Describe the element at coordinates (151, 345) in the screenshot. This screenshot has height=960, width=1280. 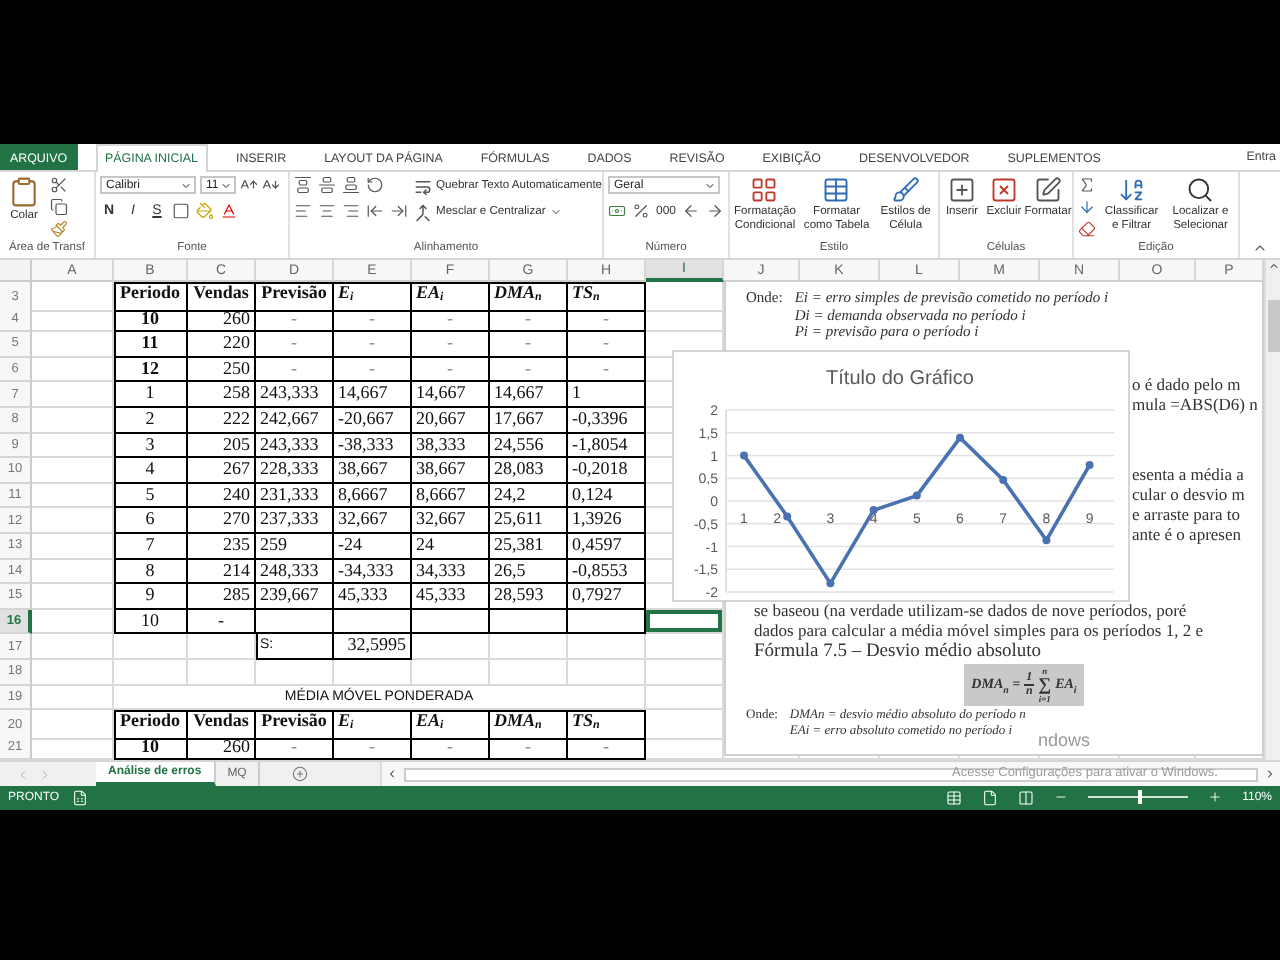
I see `table-cell: 11` at that location.